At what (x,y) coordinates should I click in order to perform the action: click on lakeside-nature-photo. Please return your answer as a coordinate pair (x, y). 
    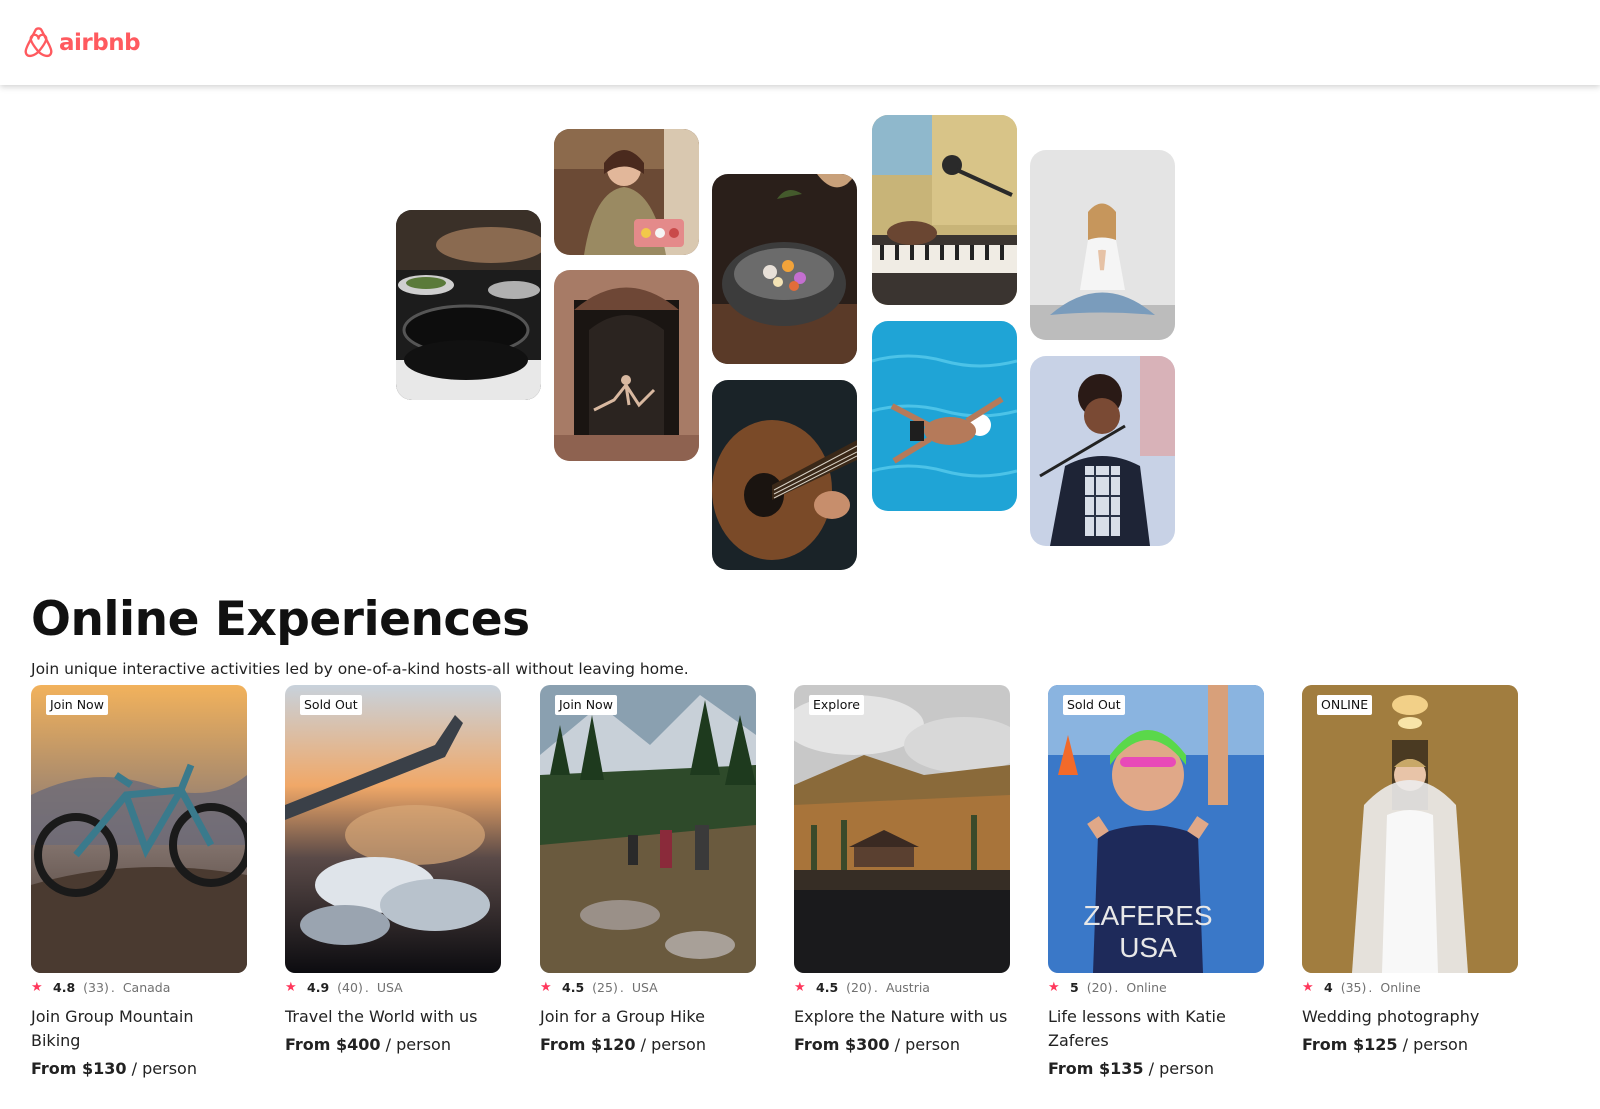
    Looking at the image, I should click on (902, 829).